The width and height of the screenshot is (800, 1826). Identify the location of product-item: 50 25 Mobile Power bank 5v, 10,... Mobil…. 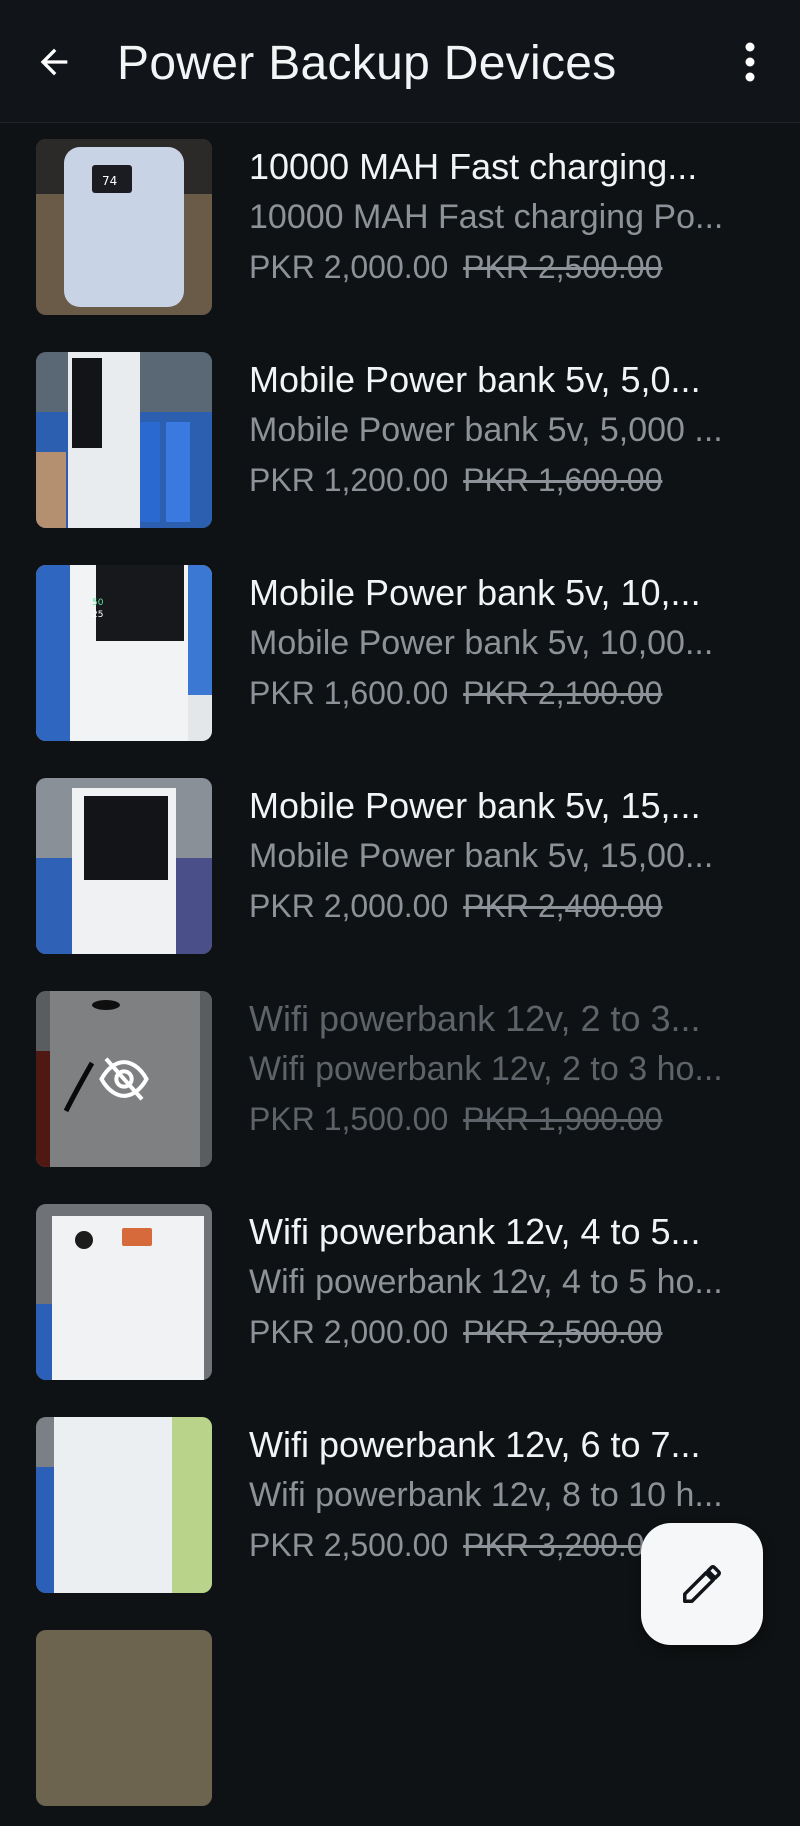
(400, 654).